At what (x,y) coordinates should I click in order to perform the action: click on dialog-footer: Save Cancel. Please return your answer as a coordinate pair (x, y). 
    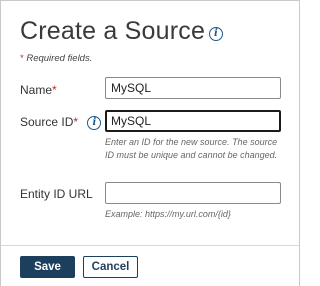
    Looking at the image, I should click on (150, 265).